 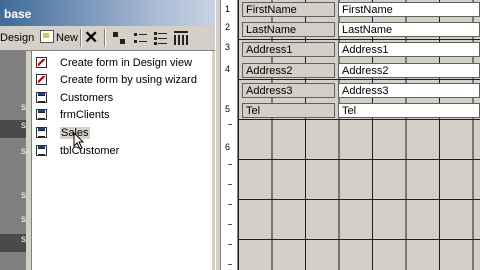 What do you see at coordinates (119, 38) in the screenshot?
I see `large-icons-icon` at bounding box center [119, 38].